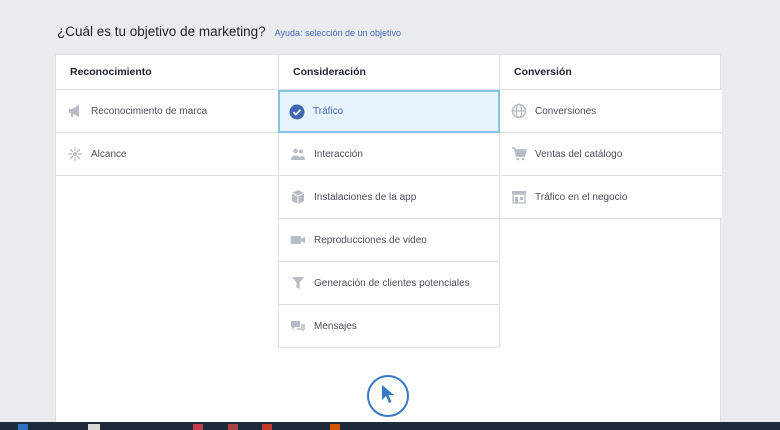 The image size is (780, 430). Describe the element at coordinates (611, 72) in the screenshot. I see `column-header: Conversión` at that location.